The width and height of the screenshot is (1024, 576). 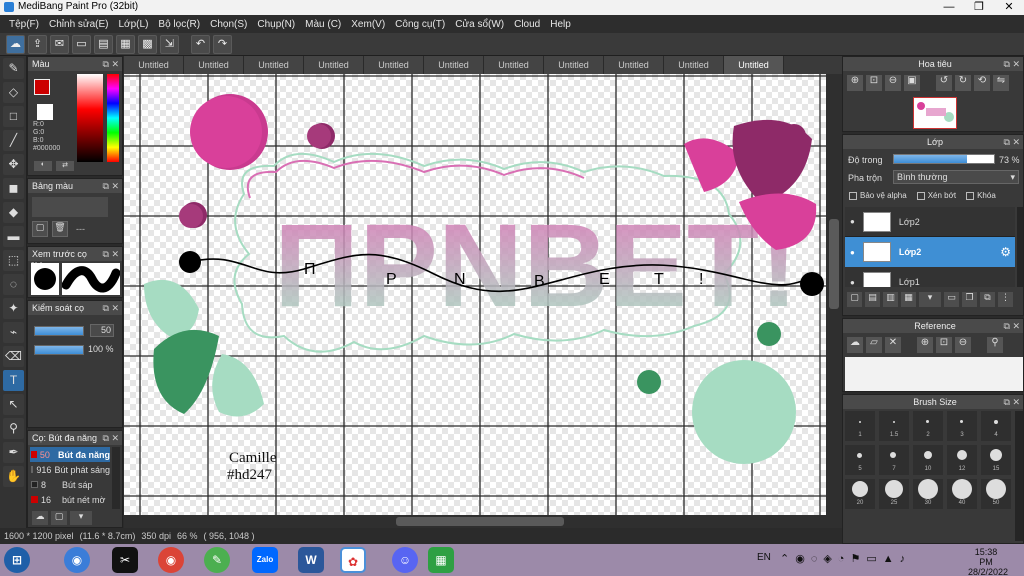 I want to click on reset-rotation-icon: ⟲, so click(x=982, y=83).